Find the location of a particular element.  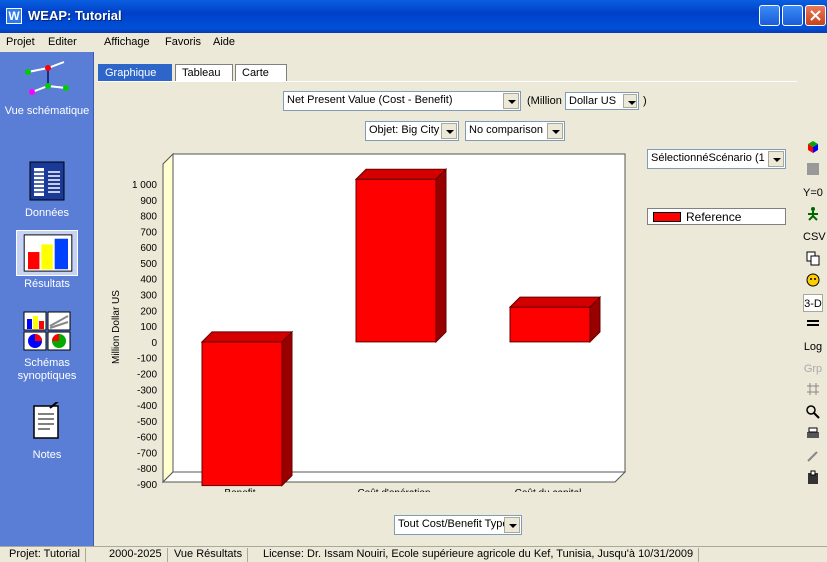

grid-icon is located at coordinates (813, 391).